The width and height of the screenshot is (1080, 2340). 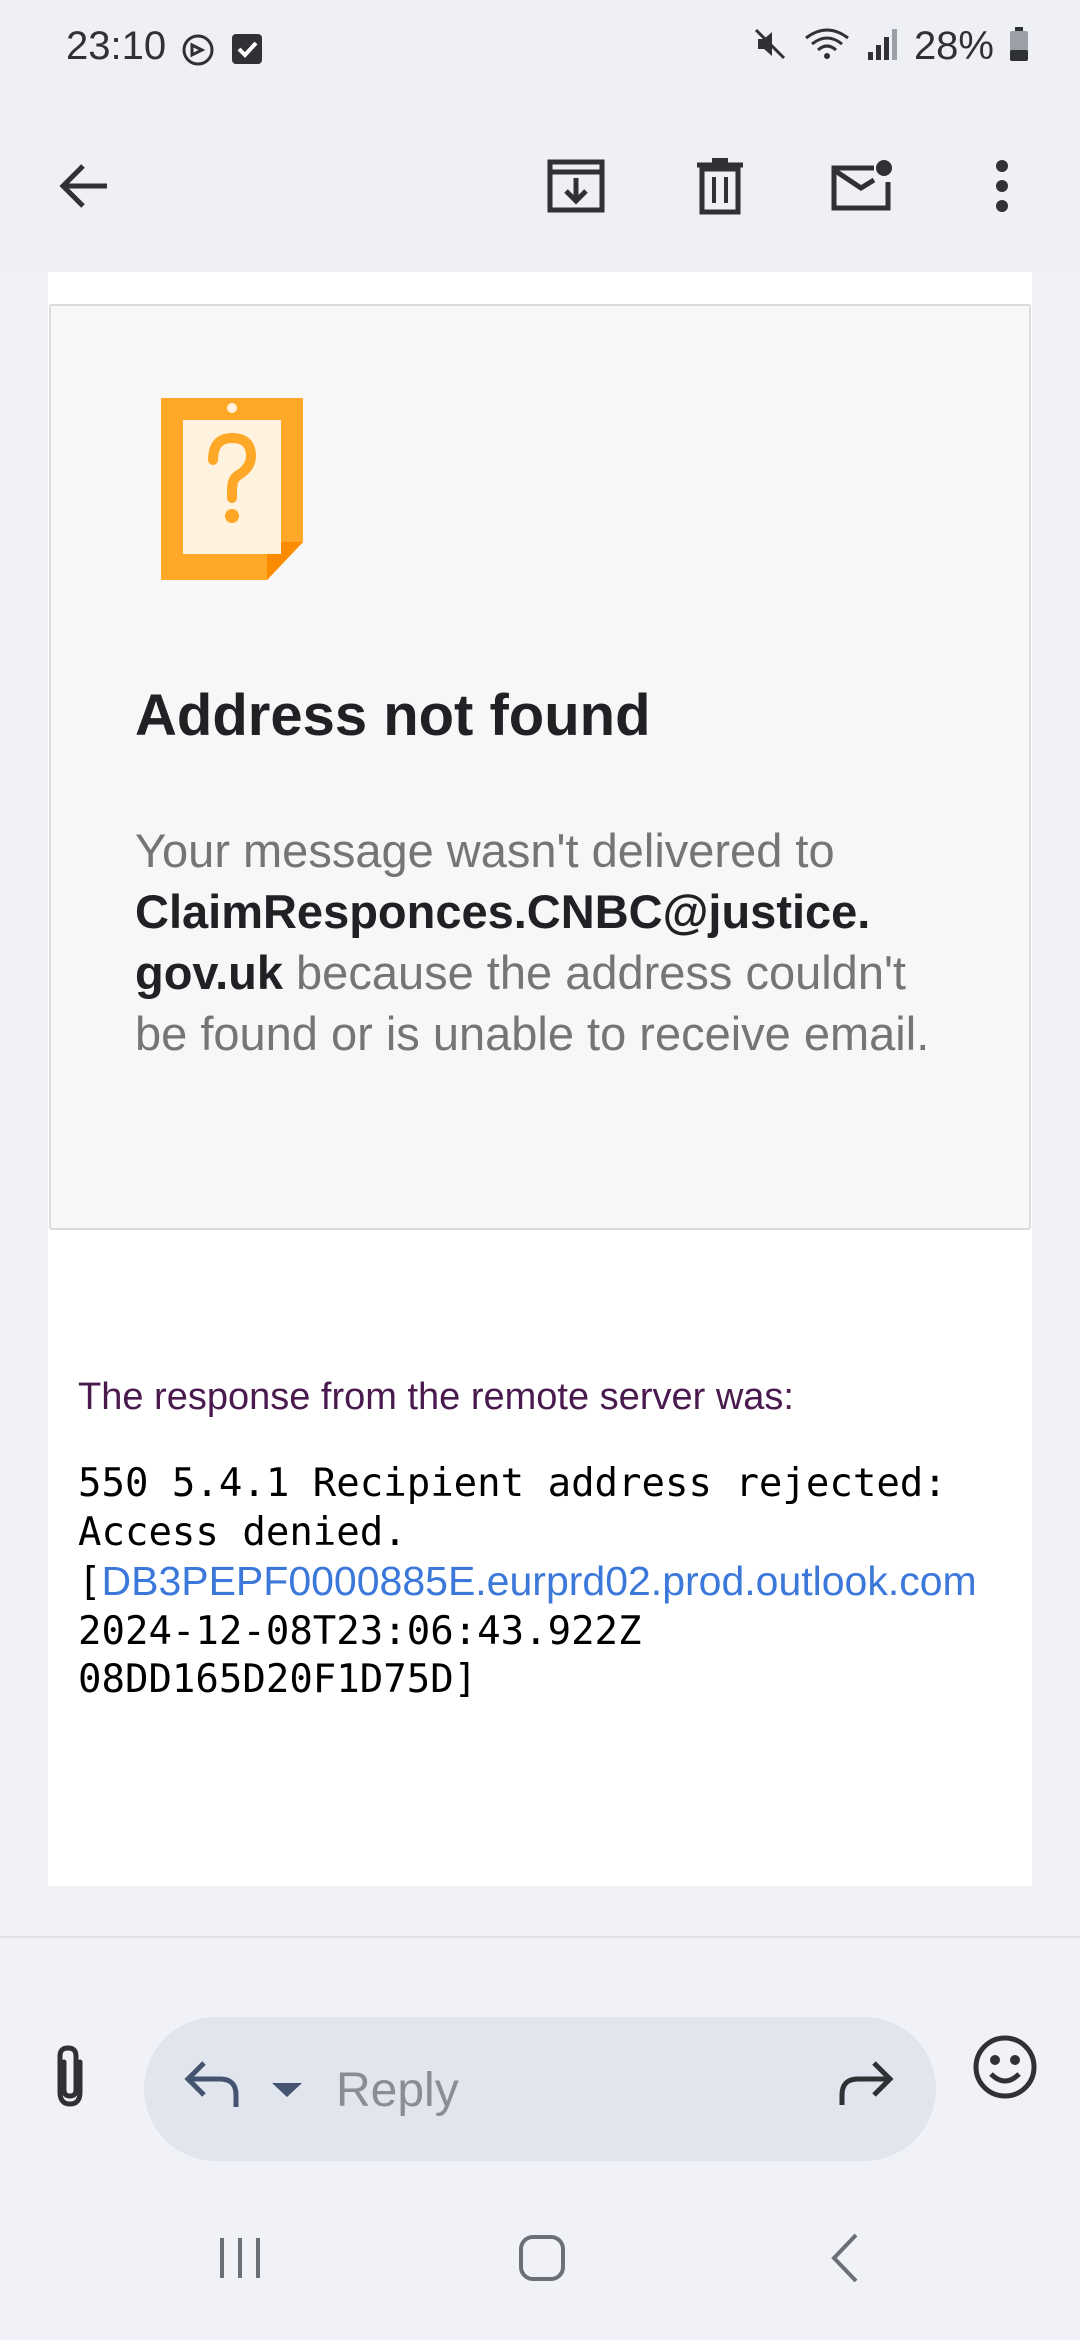 I want to click on mark-unread-icon, so click(x=863, y=188).